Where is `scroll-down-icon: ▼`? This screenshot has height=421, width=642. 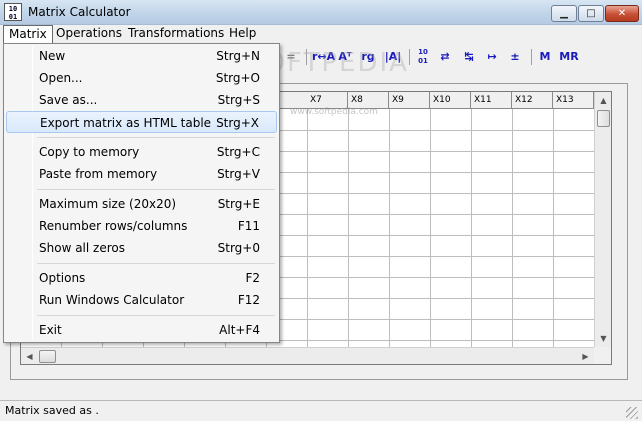
scroll-down-icon: ▼ is located at coordinates (603, 338).